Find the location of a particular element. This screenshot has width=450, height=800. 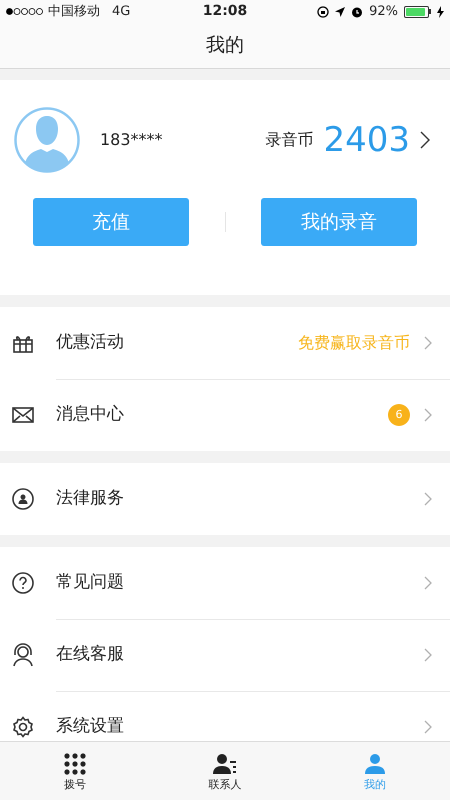

status-time: 12:08 is located at coordinates (225, 11).